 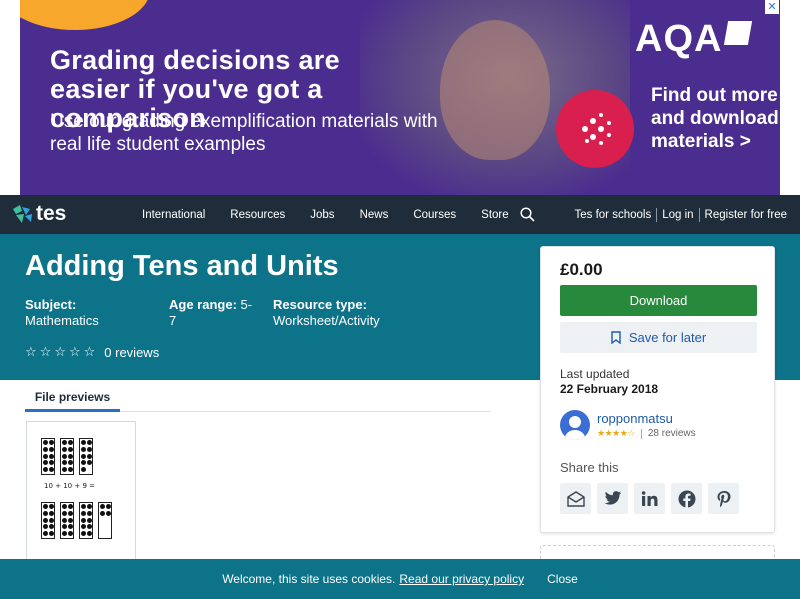 I want to click on ad-dots-icon, so click(x=595, y=129).